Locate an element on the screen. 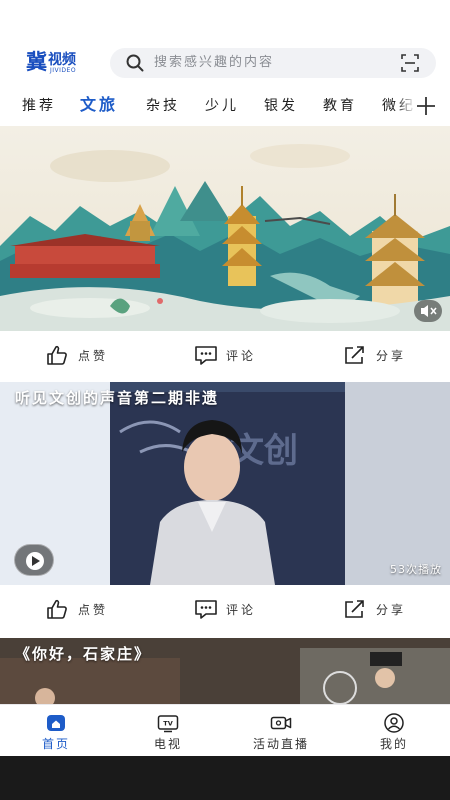 The image size is (450, 800). nav-profile: 我的 is located at coordinates (394, 731).